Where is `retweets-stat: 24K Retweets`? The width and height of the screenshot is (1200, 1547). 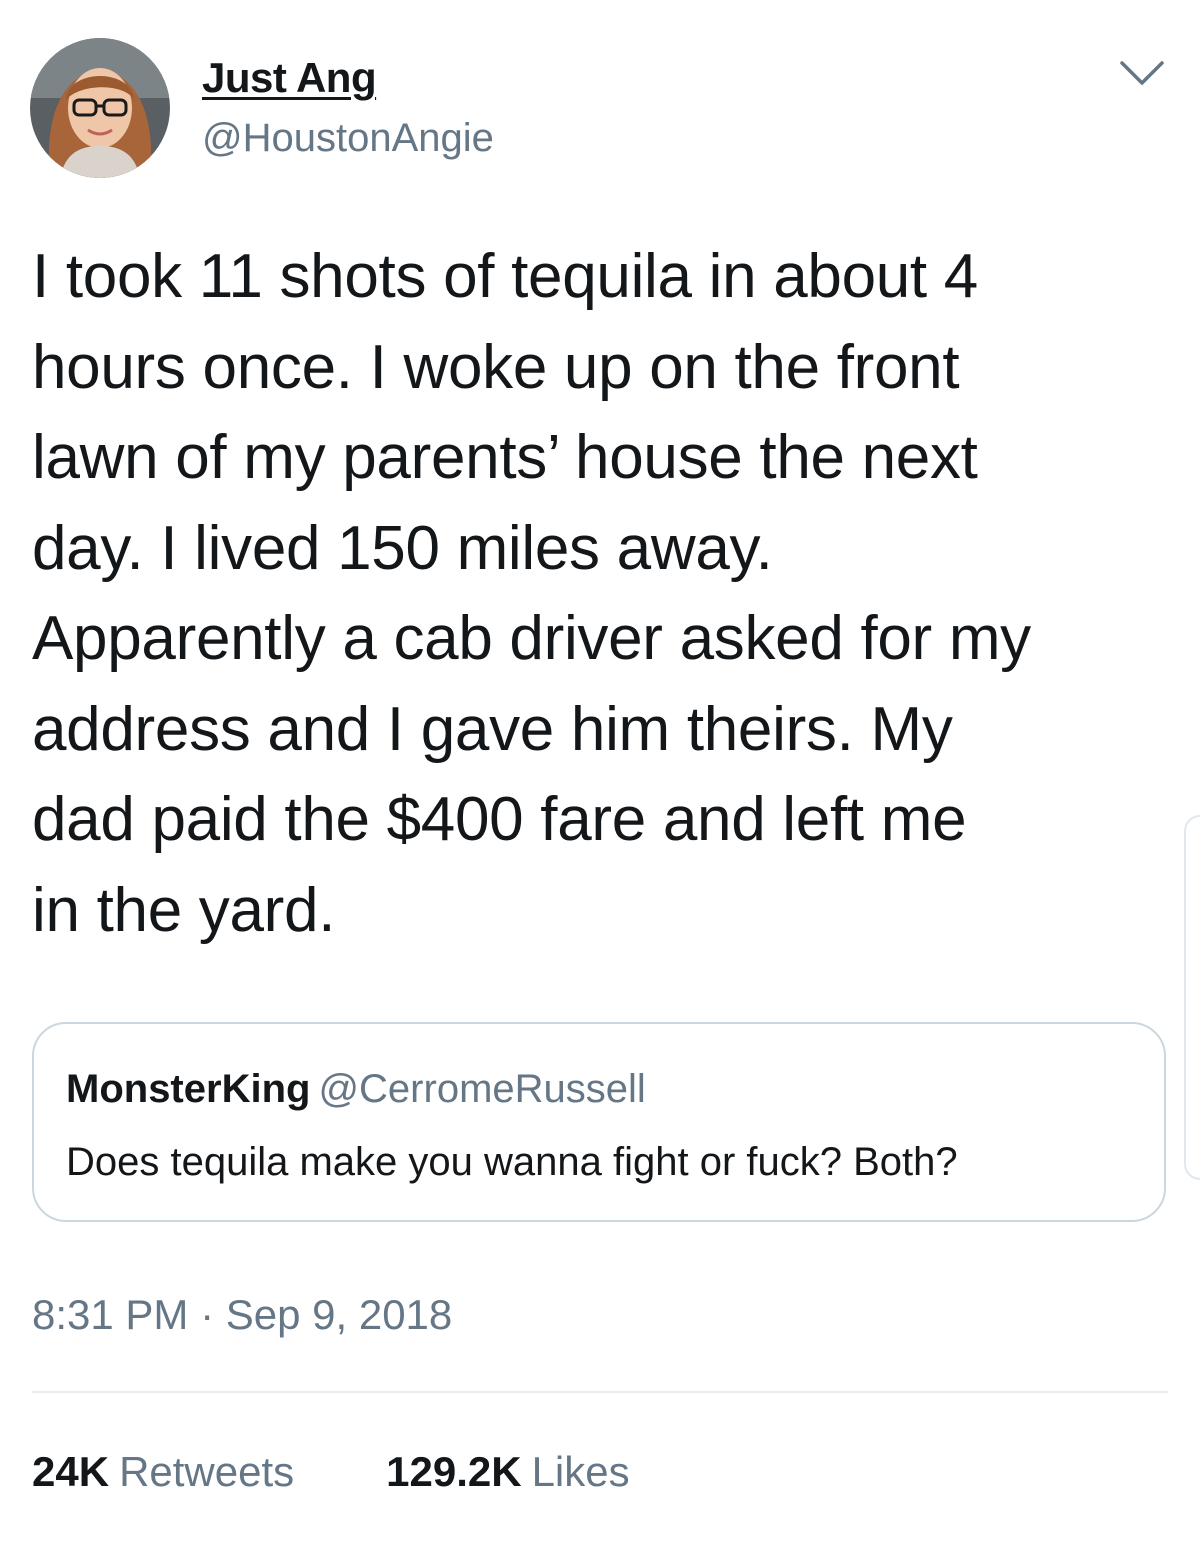
retweets-stat: 24K Retweets is located at coordinates (163, 1471).